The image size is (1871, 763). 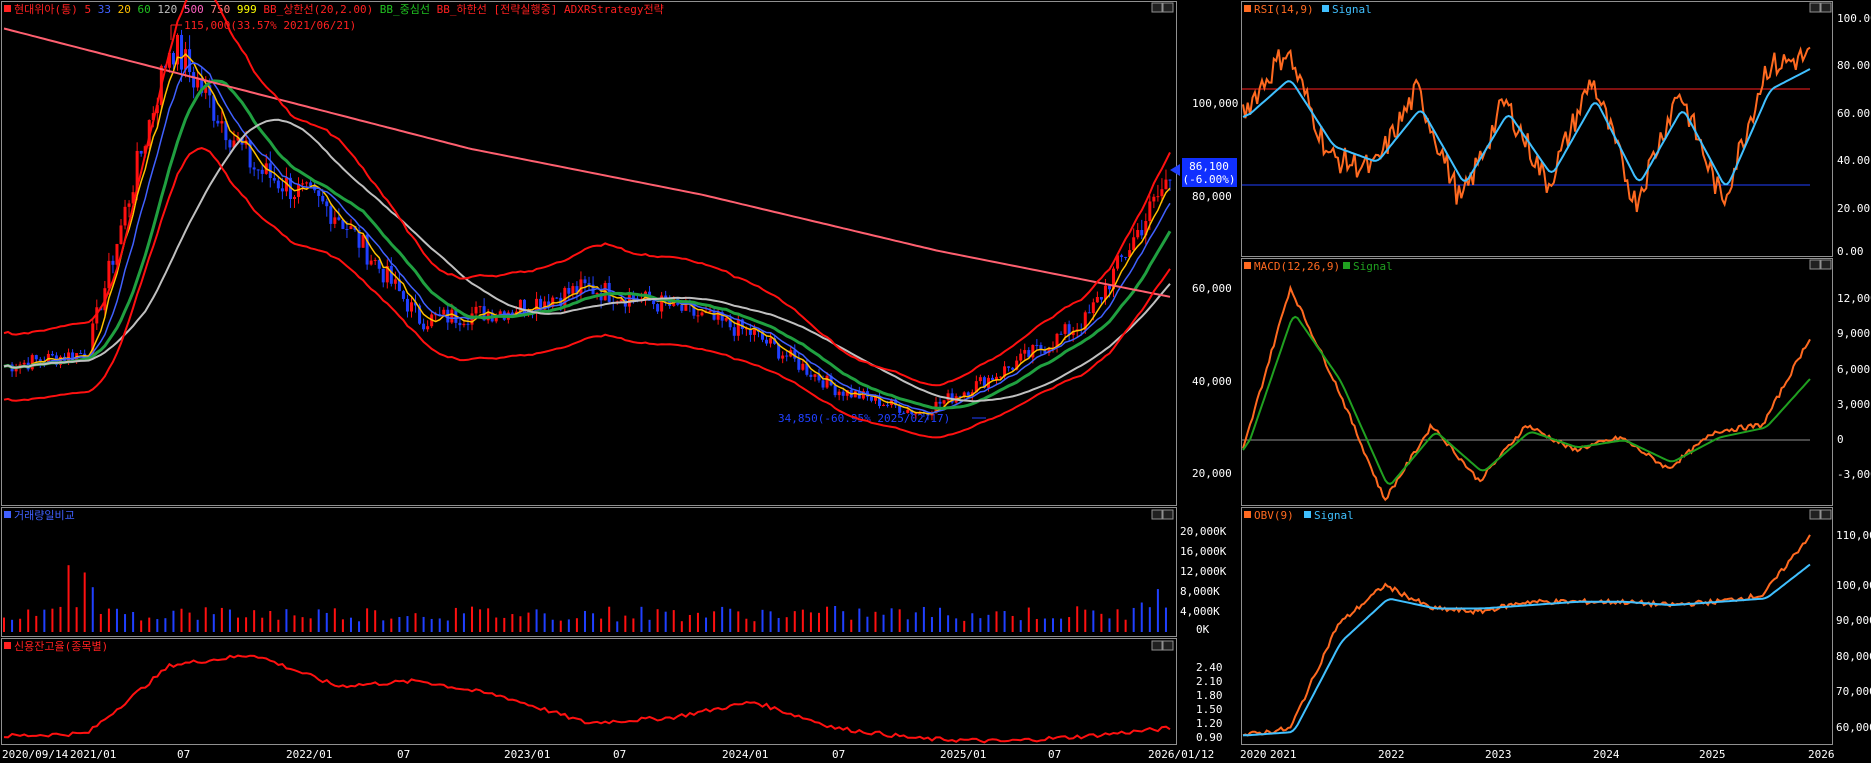 What do you see at coordinates (1203, 531) in the screenshot?
I see `y-tick-label: 20,000K` at bounding box center [1203, 531].